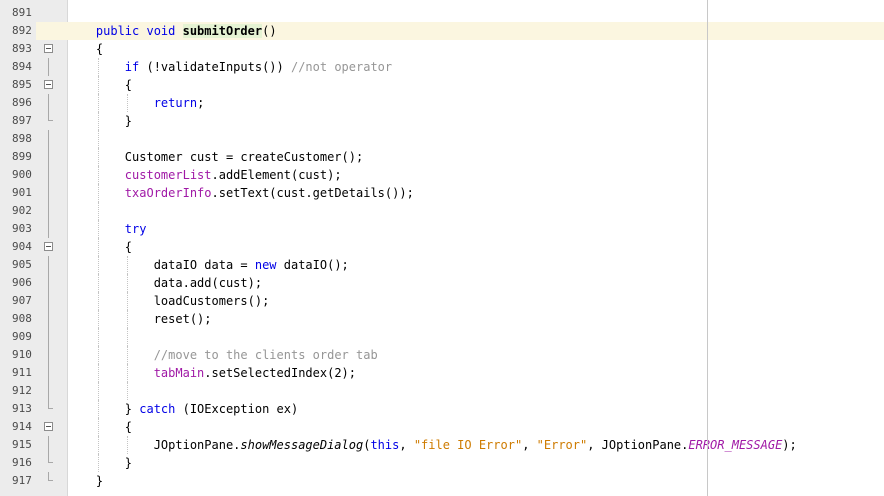  What do you see at coordinates (22, 408) in the screenshot?
I see `line-number: 913` at bounding box center [22, 408].